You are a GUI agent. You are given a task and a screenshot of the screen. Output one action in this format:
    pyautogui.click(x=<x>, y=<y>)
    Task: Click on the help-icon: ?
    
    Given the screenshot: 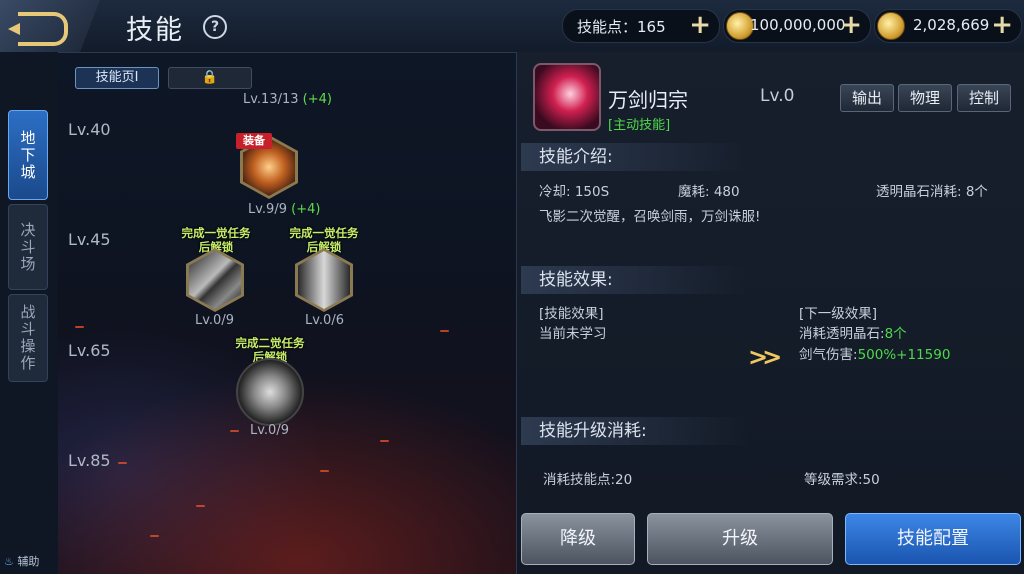 What is the action you would take?
    pyautogui.click(x=215, y=27)
    